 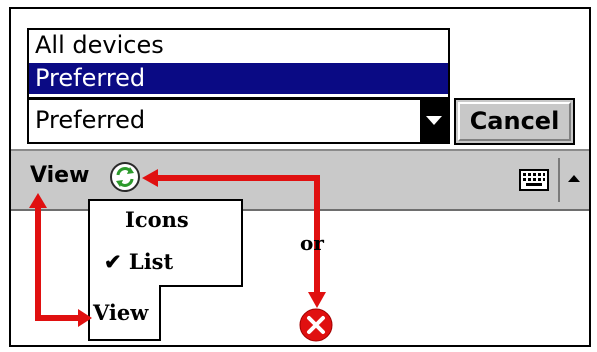 What do you see at coordinates (238, 121) in the screenshot?
I see `device-combo-box: Preferred` at bounding box center [238, 121].